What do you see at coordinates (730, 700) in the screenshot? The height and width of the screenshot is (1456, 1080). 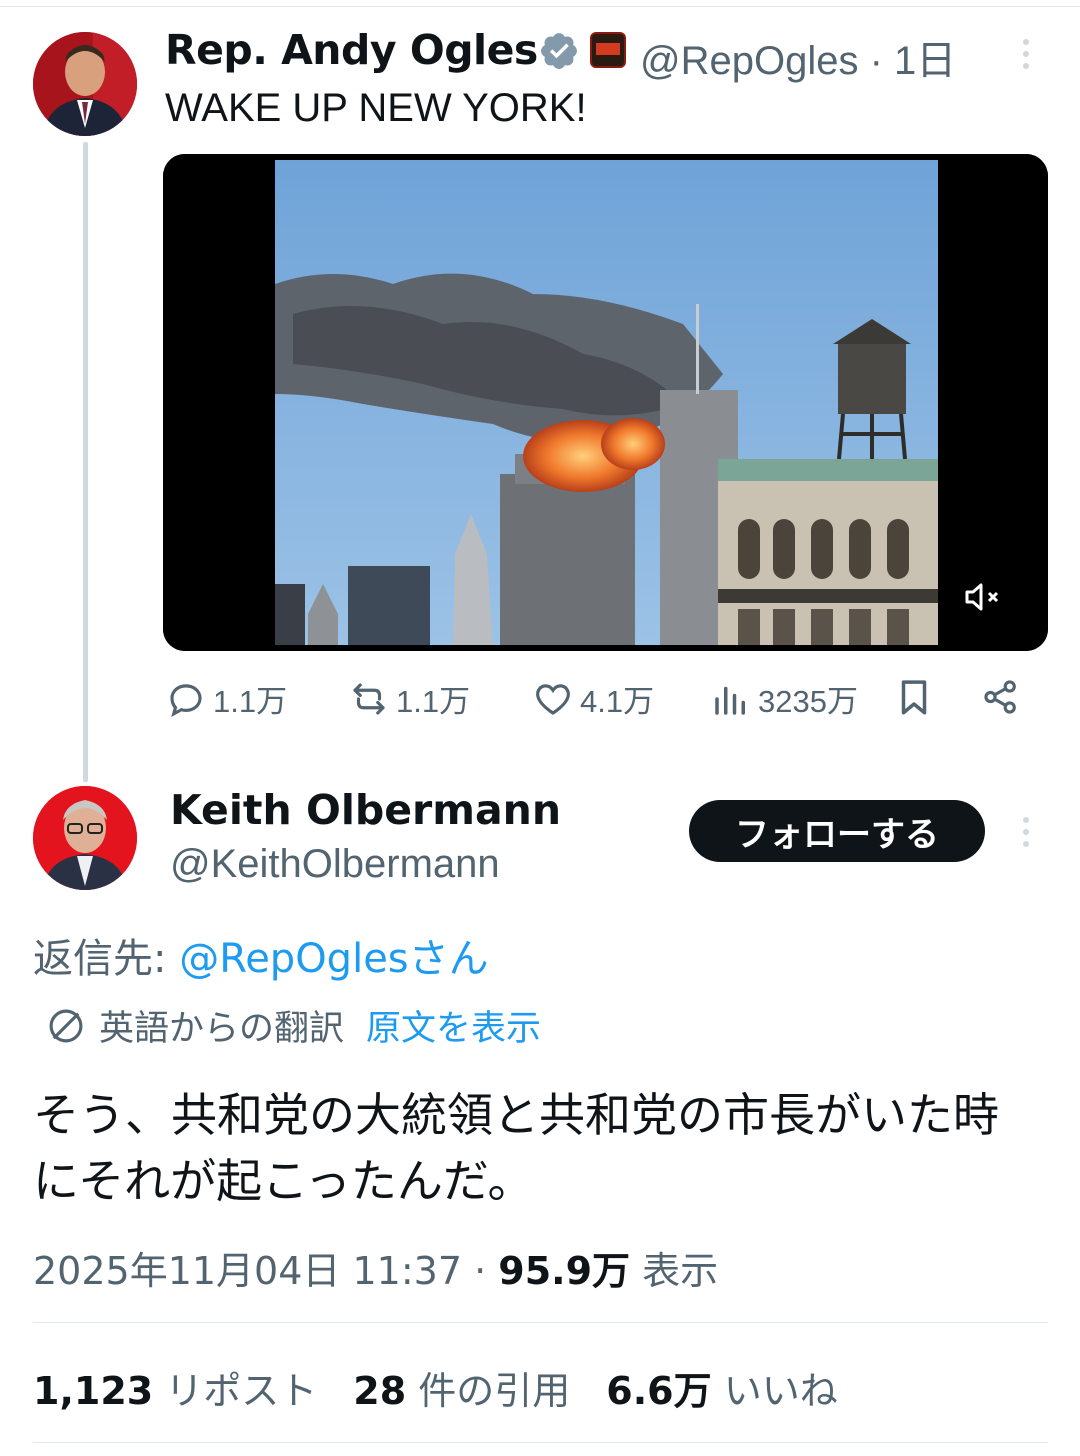 I see `analytics-icon` at bounding box center [730, 700].